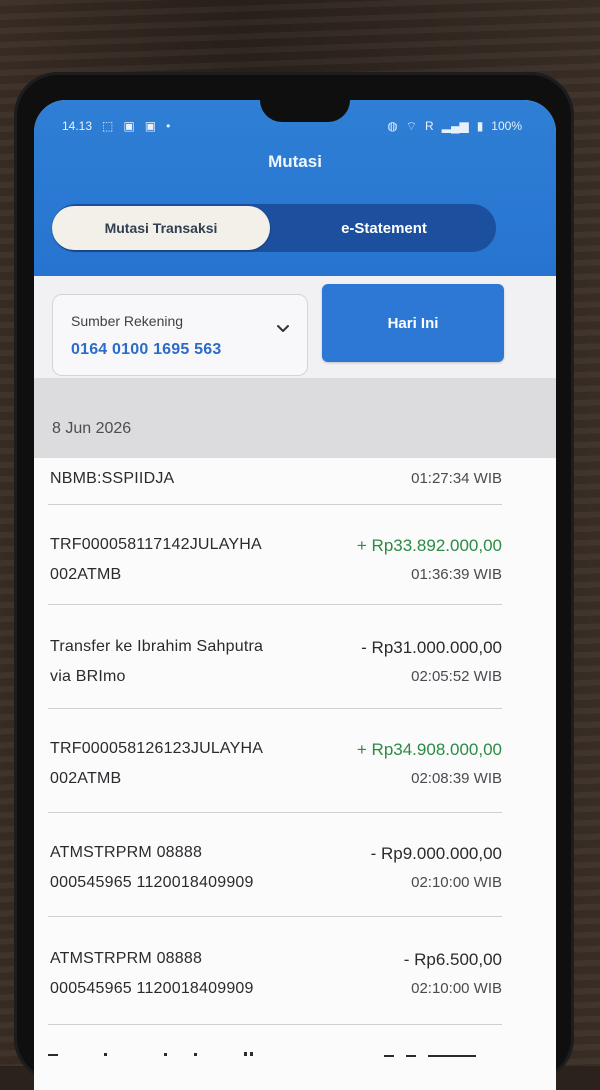 Image resolution: width=600 pixels, height=1090 pixels. What do you see at coordinates (127, 321) in the screenshot?
I see `account-label: Sumber Rekening` at bounding box center [127, 321].